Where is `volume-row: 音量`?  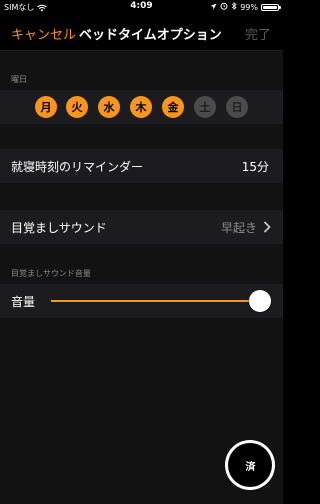 volume-row: 音量 is located at coordinates (141, 301).